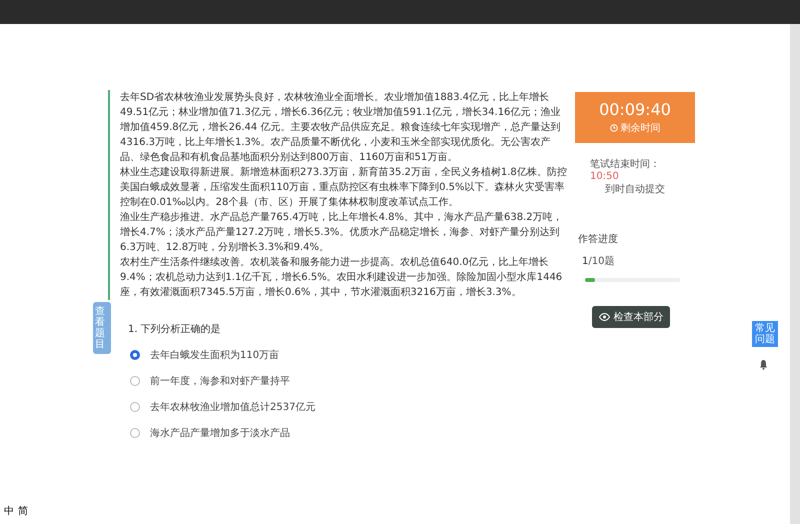 The width and height of the screenshot is (800, 524). What do you see at coordinates (342, 278) in the screenshot?
I see `passage-paragraph: 农村生产生活条件继续改善。农机装备和服务能力进一步提高。农机总值640.0亿元，比上年增长9.4%；农机总动力达到1.1亿千瓦，增长6.5%。农田水利建设进一步加强。除险加固小型水库1446座，有效灌溉面积7345.5万亩，增长0.6%，其中，节水灌溉面积3216万亩，增长3.3%。` at bounding box center [342, 278].